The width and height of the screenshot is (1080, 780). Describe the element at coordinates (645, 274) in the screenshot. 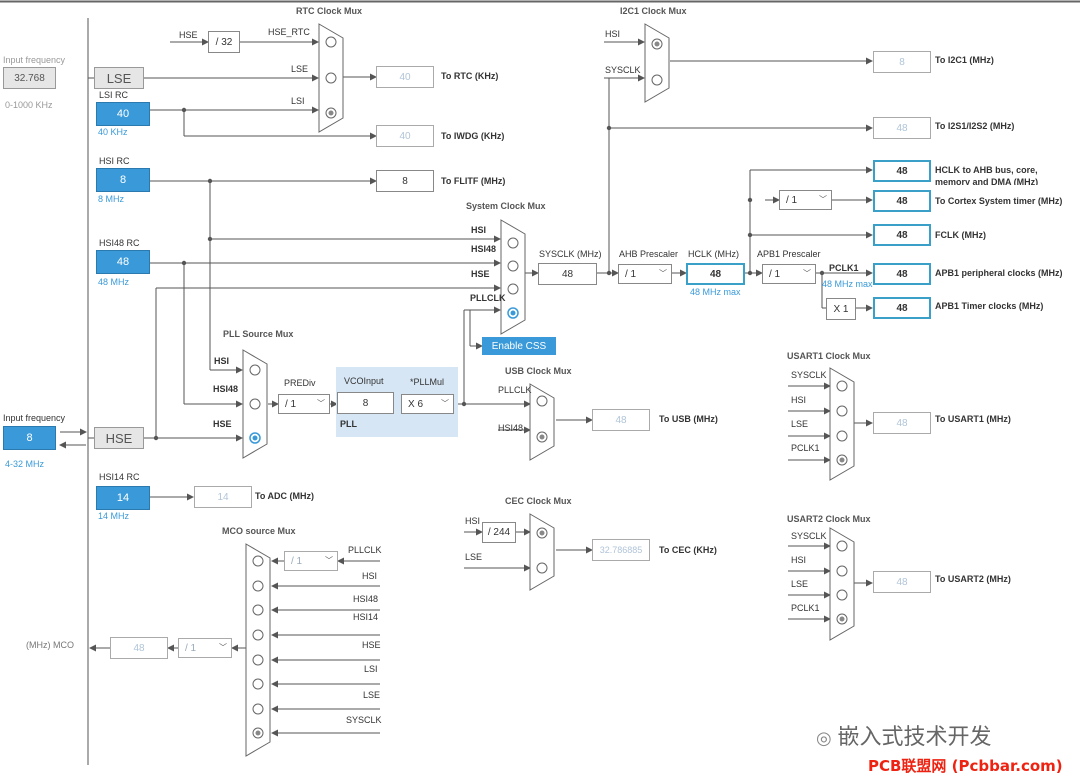

I see `ahb-prescaler-select: / 1 ﹀` at that location.